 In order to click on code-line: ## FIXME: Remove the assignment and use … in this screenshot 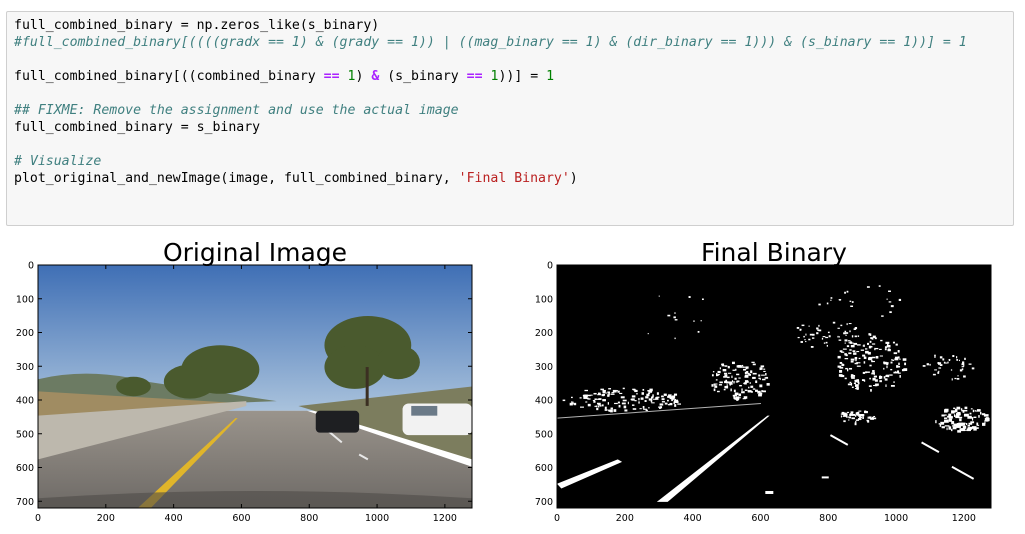, I will do `click(490, 110)`.